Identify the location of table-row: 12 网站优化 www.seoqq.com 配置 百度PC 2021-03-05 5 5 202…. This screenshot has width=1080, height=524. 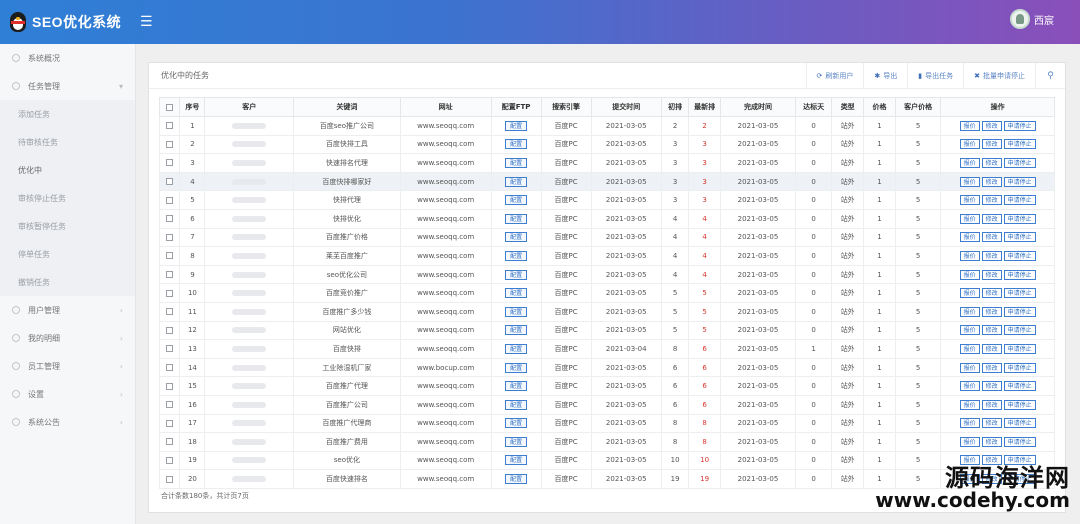
(606, 330).